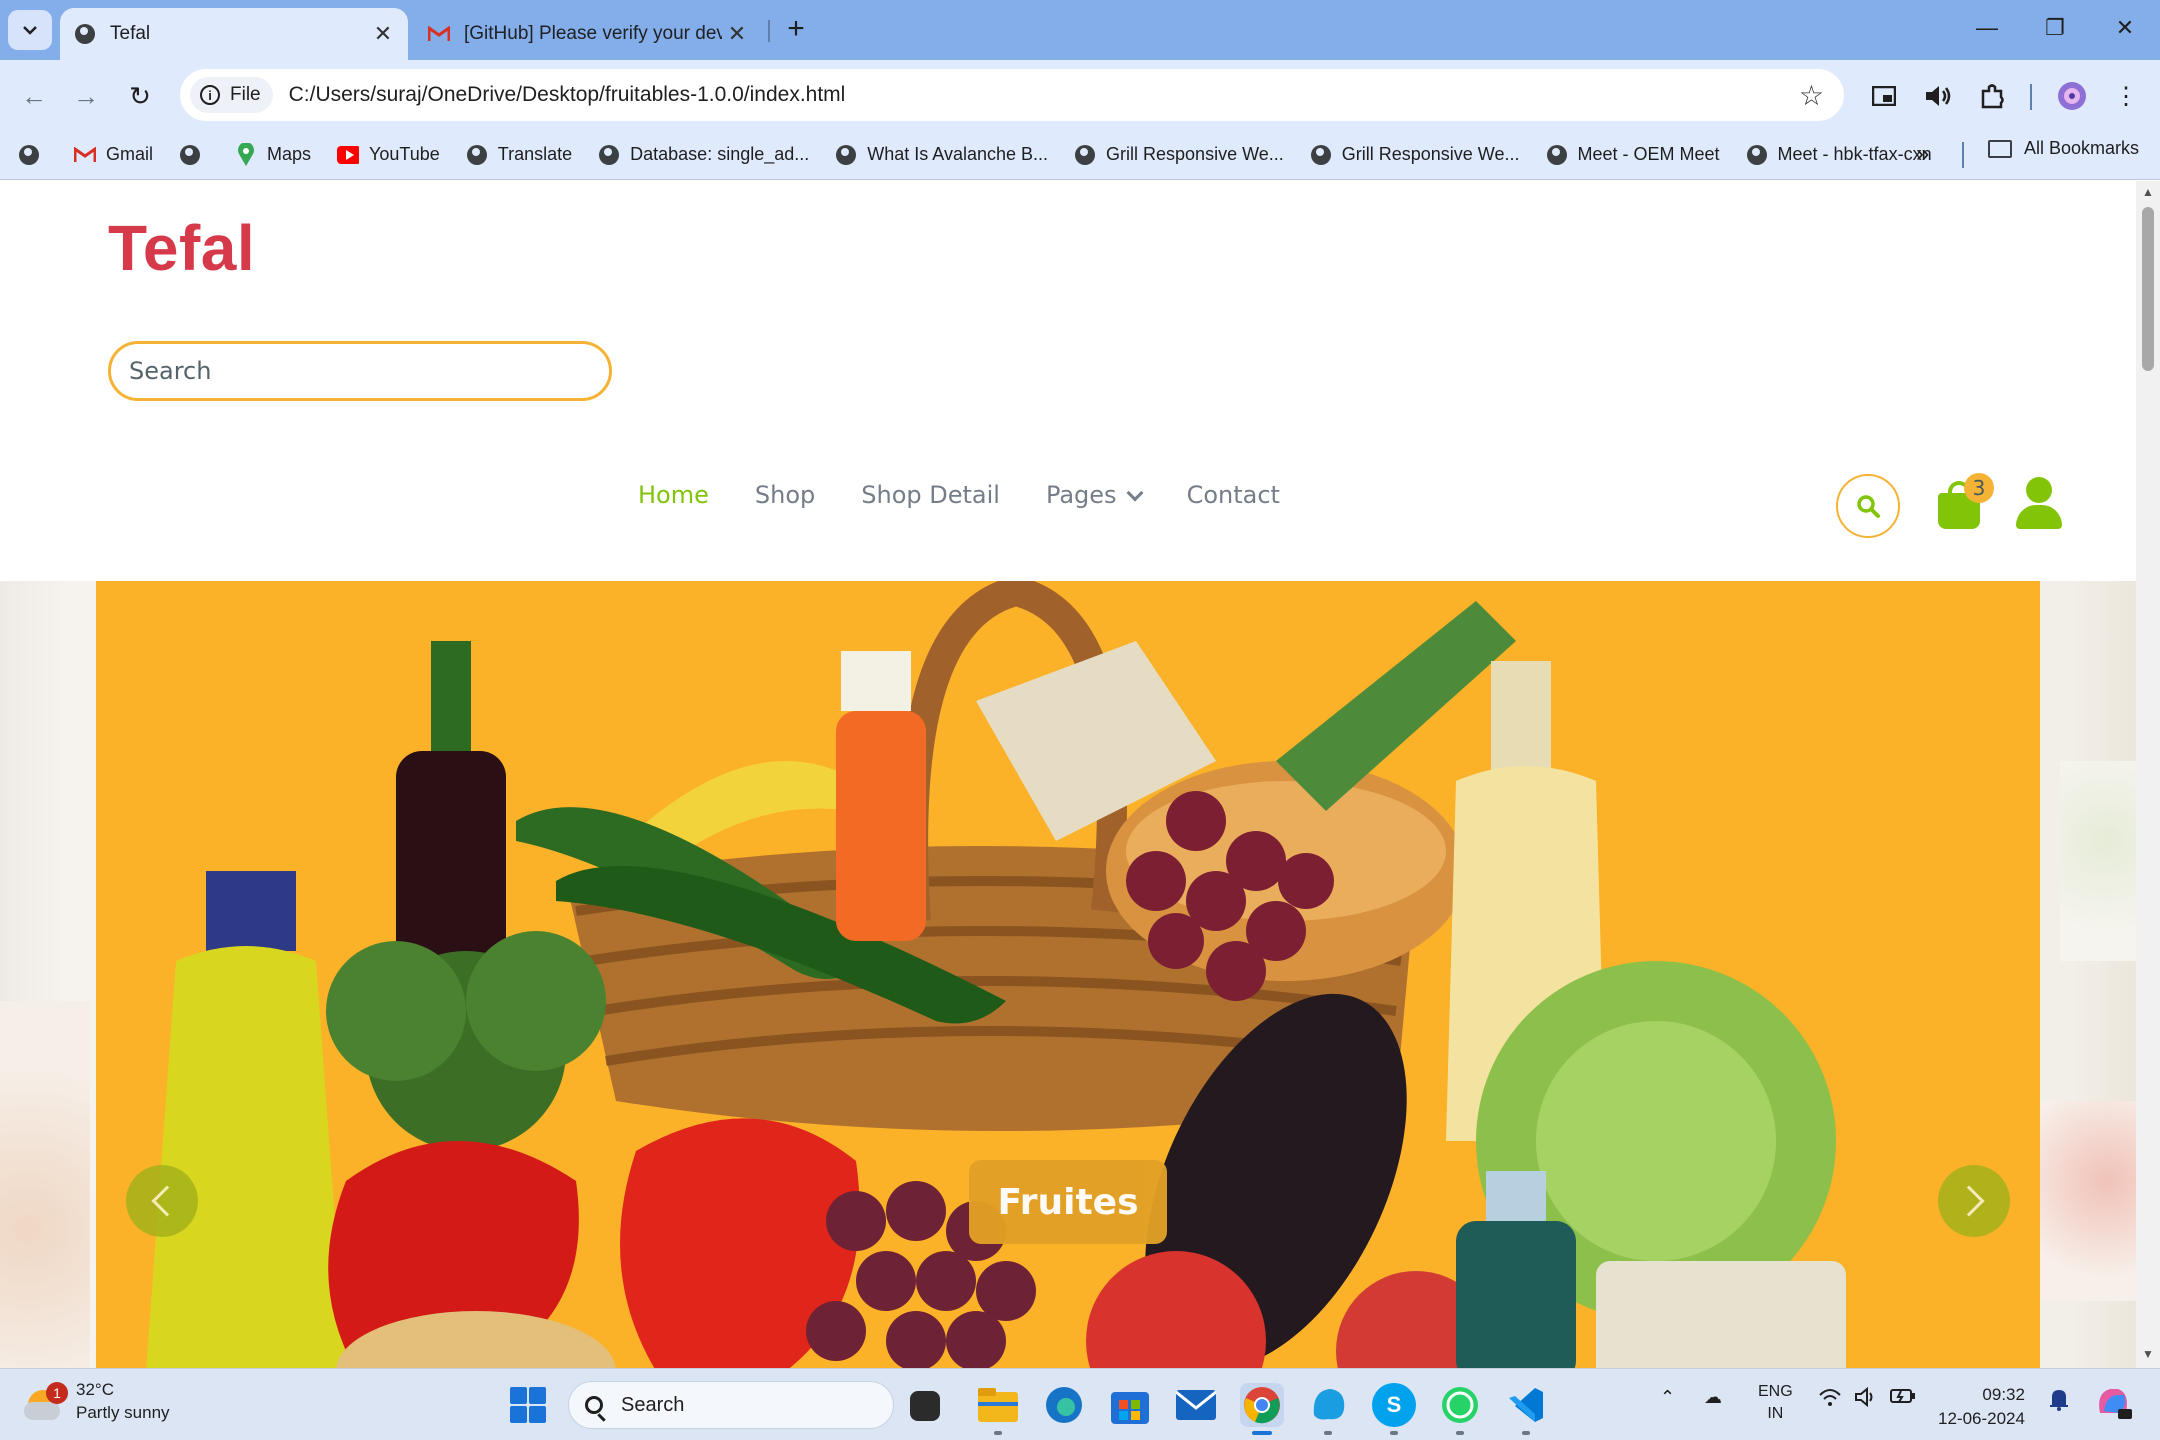 Image resolution: width=2160 pixels, height=1440 pixels. I want to click on minimize-button: —, so click(1987, 28).